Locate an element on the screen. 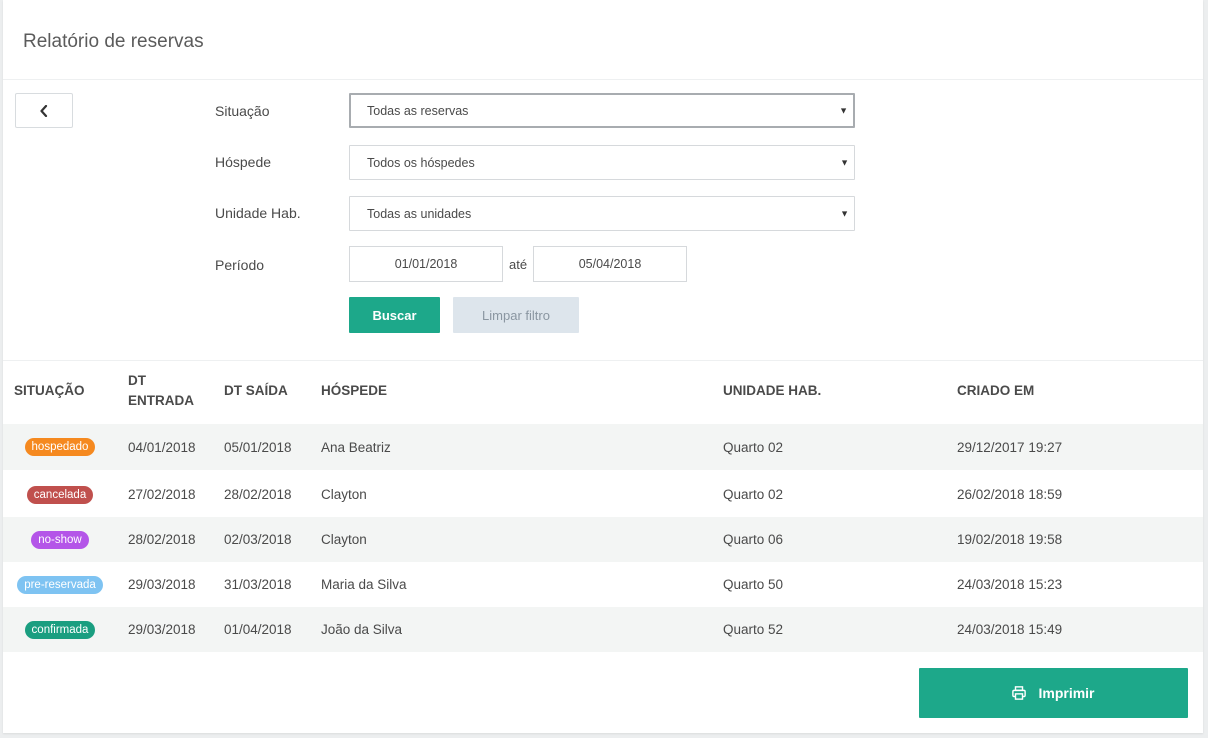 The width and height of the screenshot is (1208, 738). unidade-select-value: Todas as unidades is located at coordinates (419, 213).